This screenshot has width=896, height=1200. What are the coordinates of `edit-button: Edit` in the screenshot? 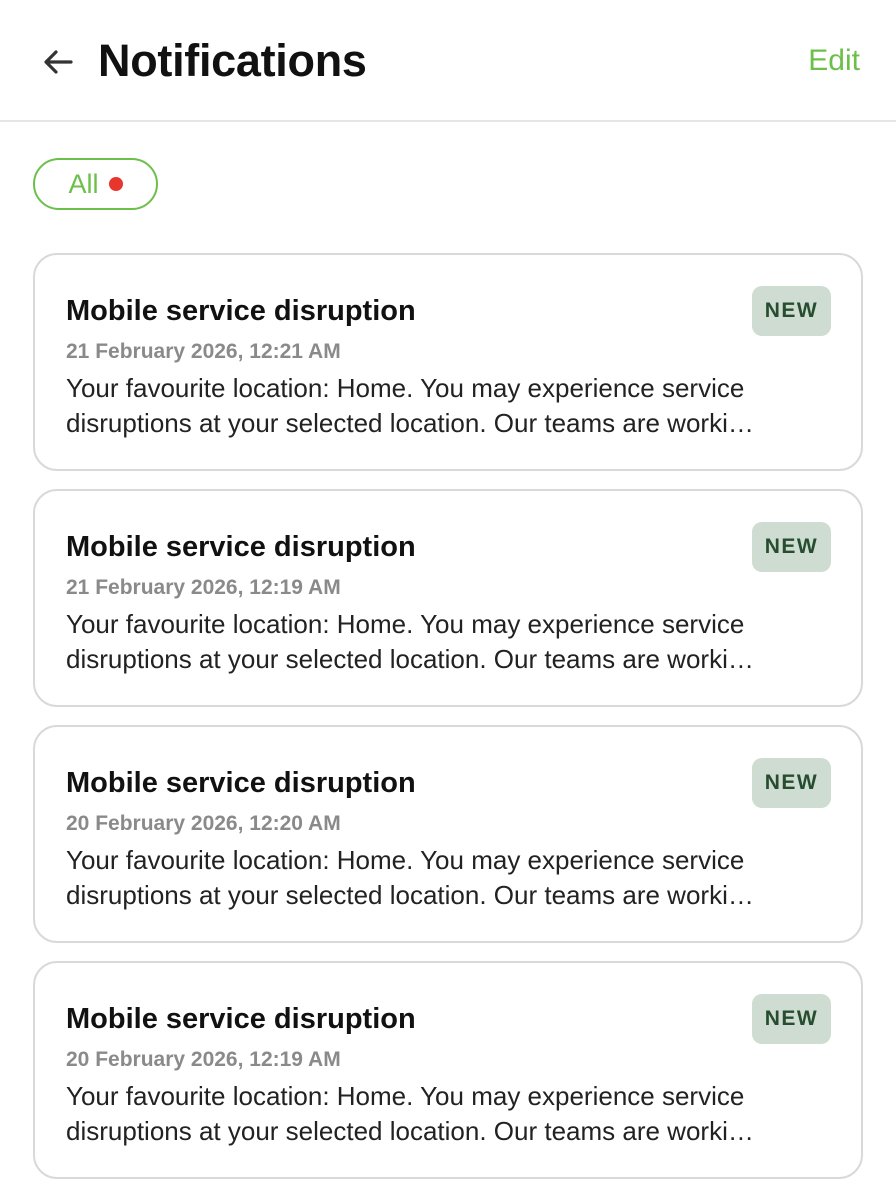 It's located at (834, 61).